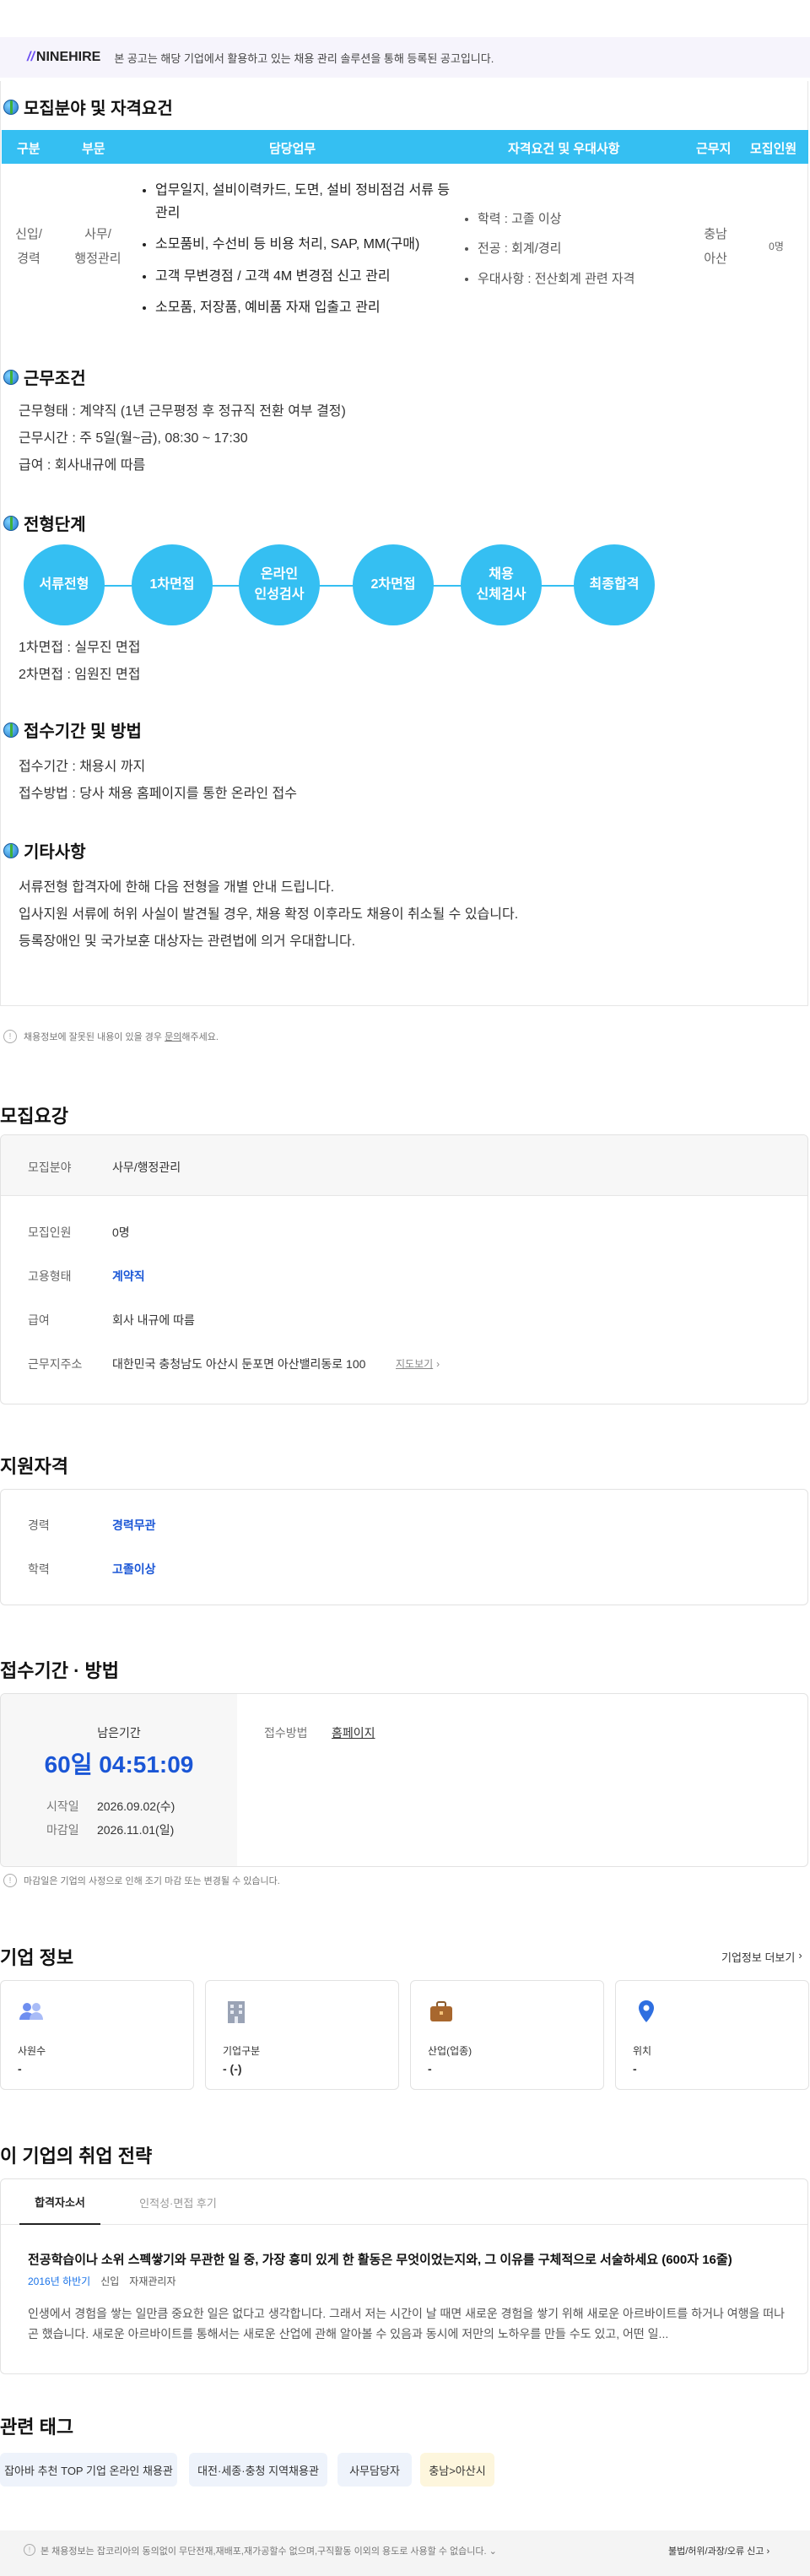 The height and width of the screenshot is (2576, 810). I want to click on qual-item: 우대사항 : 전산회계 관련 자격, so click(579, 279).